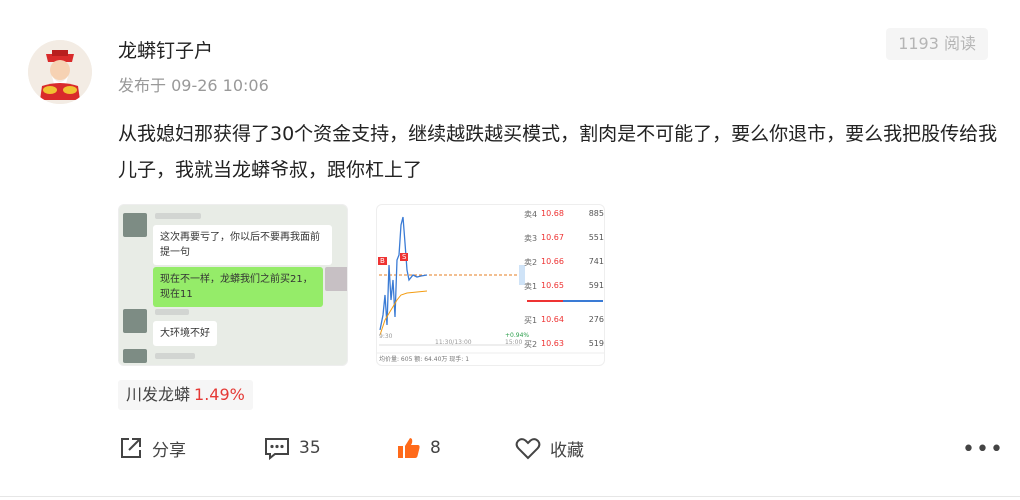  Describe the element at coordinates (404, 257) in the screenshot. I see `sell-marker: S` at that location.